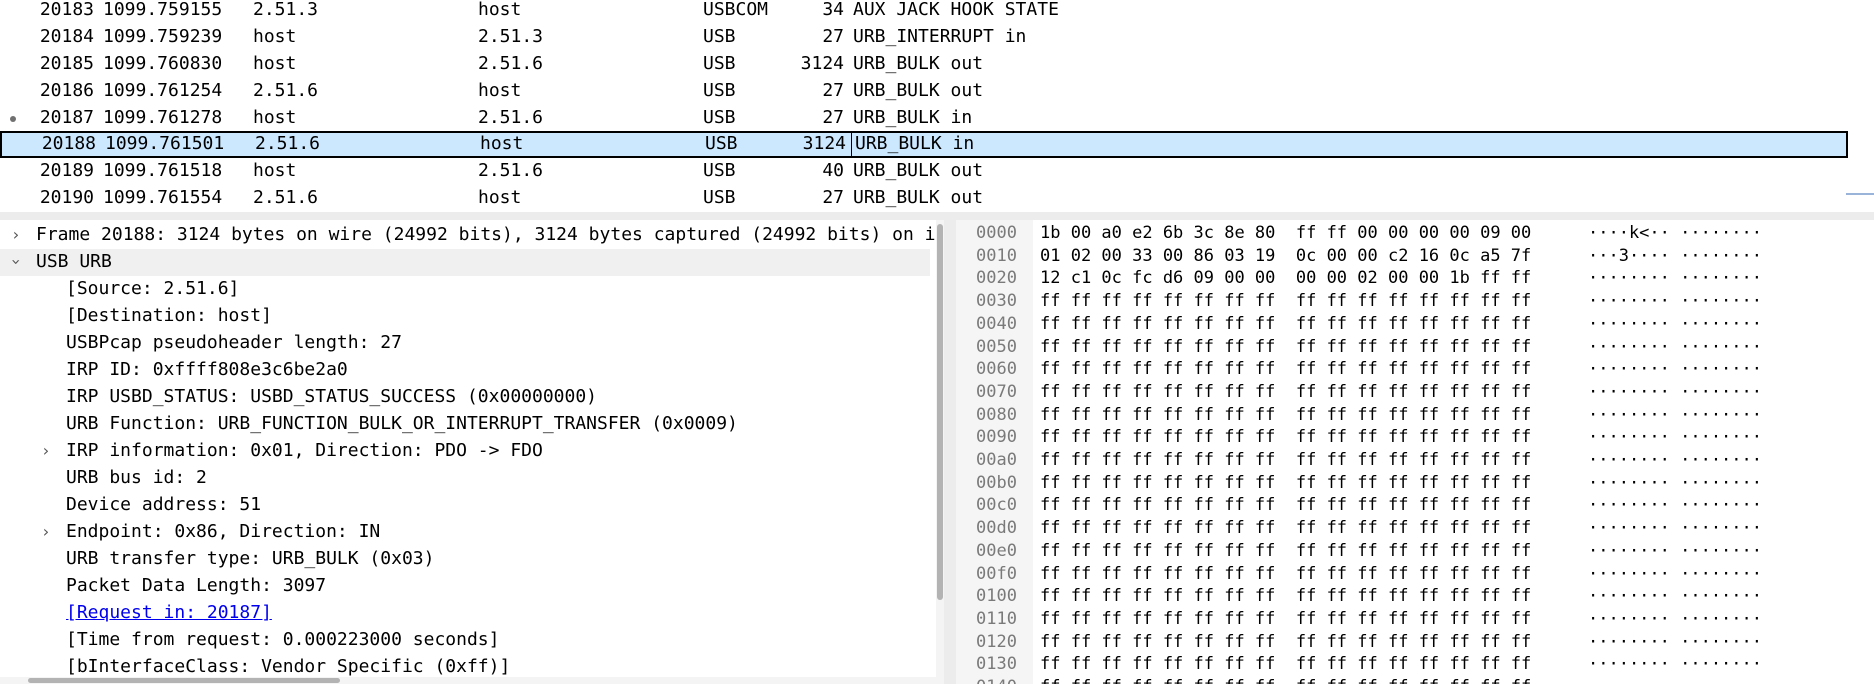 The width and height of the screenshot is (1874, 684). What do you see at coordinates (465, 586) in the screenshot?
I see `tree-item: Packet Data Length: 3097` at bounding box center [465, 586].